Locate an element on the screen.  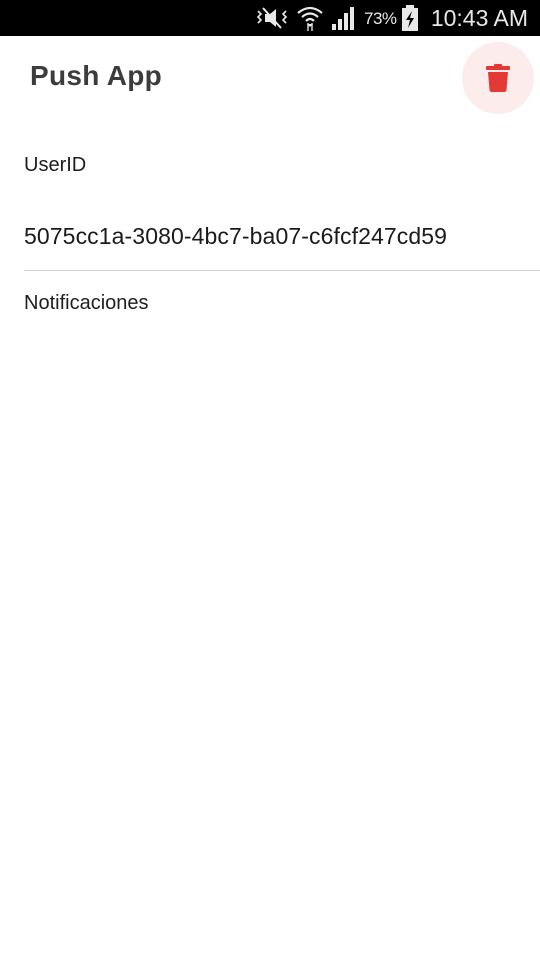
battery-percent: 73% is located at coordinates (380, 18).